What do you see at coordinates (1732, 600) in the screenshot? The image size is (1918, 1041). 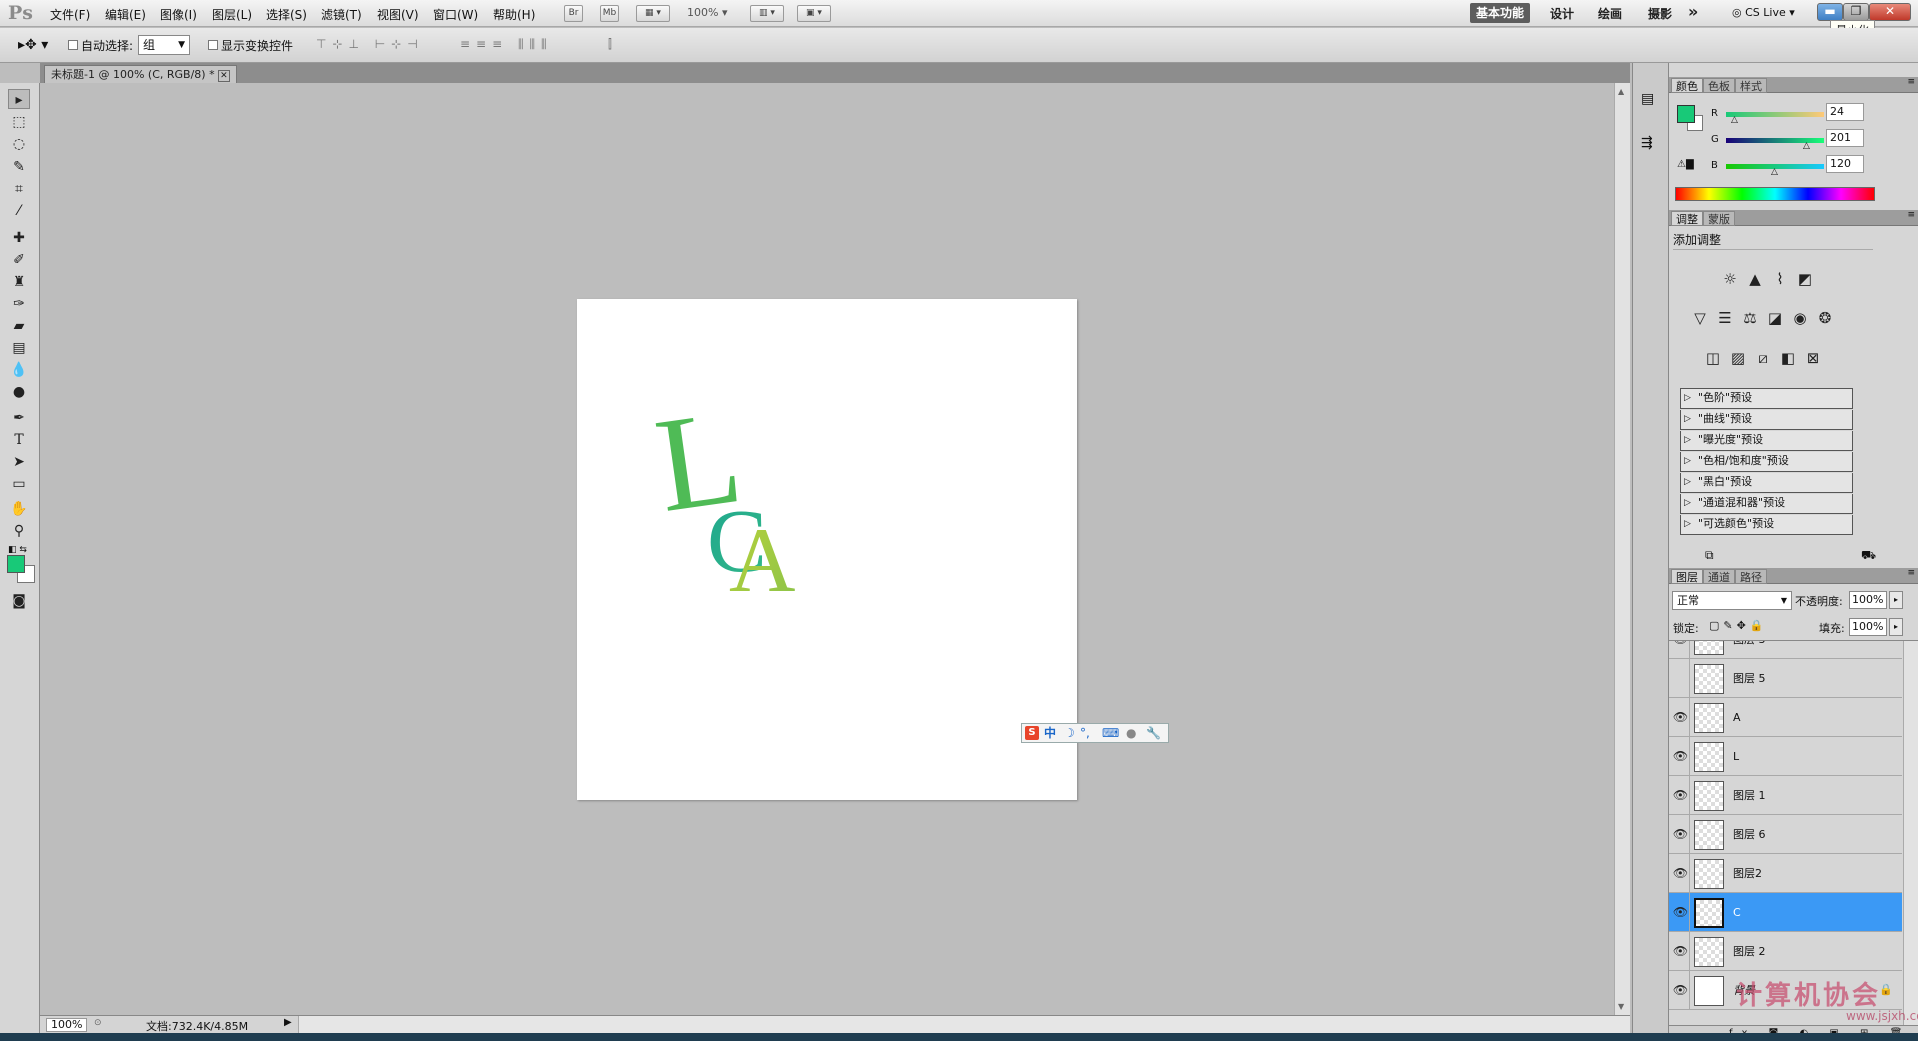 I see `blend-mode-dropdown: 正常 ▼` at bounding box center [1732, 600].